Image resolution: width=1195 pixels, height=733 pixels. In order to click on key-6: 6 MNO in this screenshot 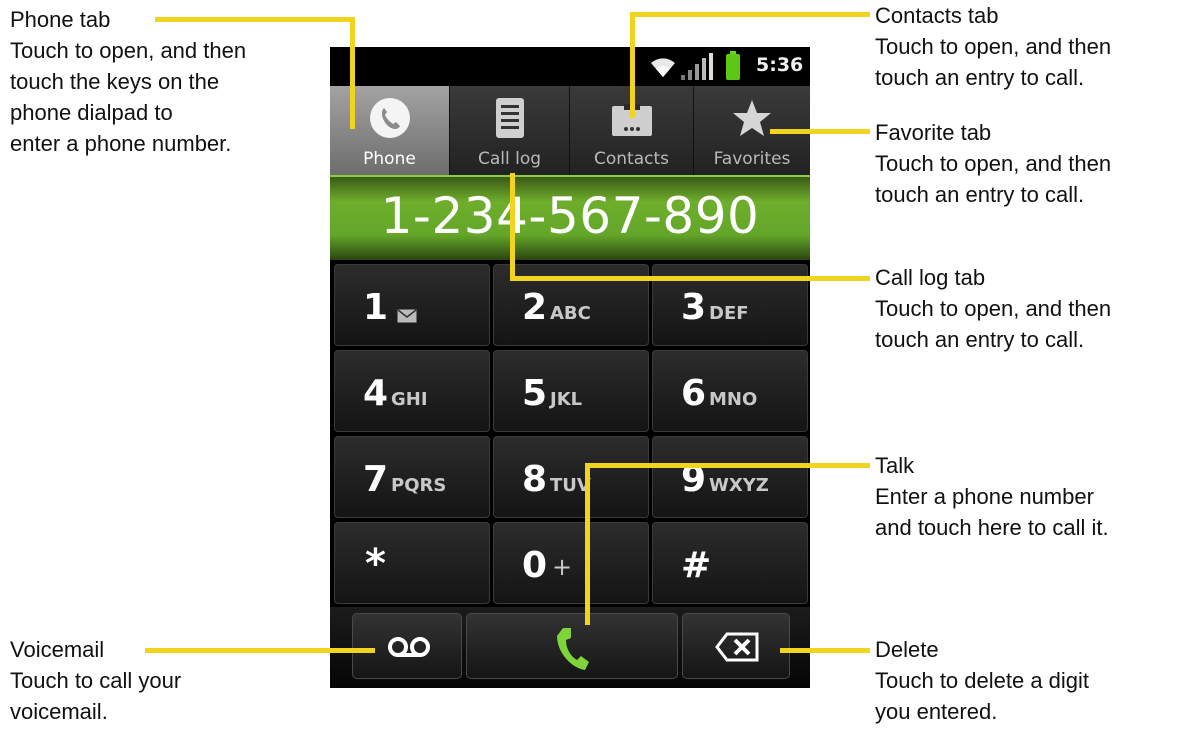, I will do `click(730, 391)`.